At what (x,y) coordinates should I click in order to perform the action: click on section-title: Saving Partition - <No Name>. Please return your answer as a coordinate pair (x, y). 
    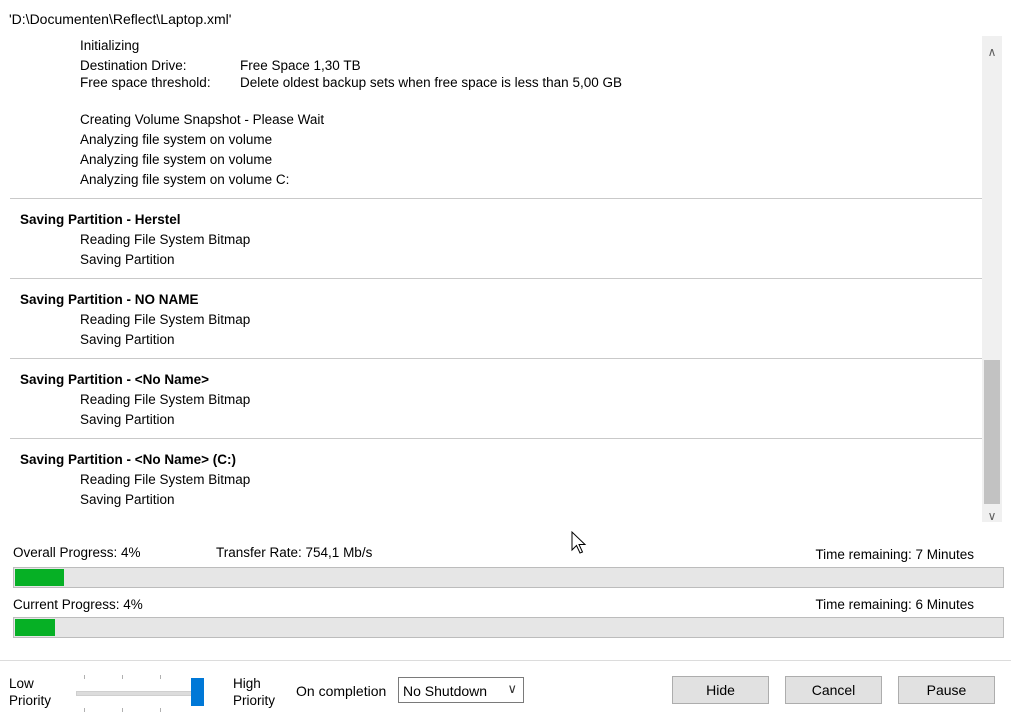
    Looking at the image, I should click on (115, 379).